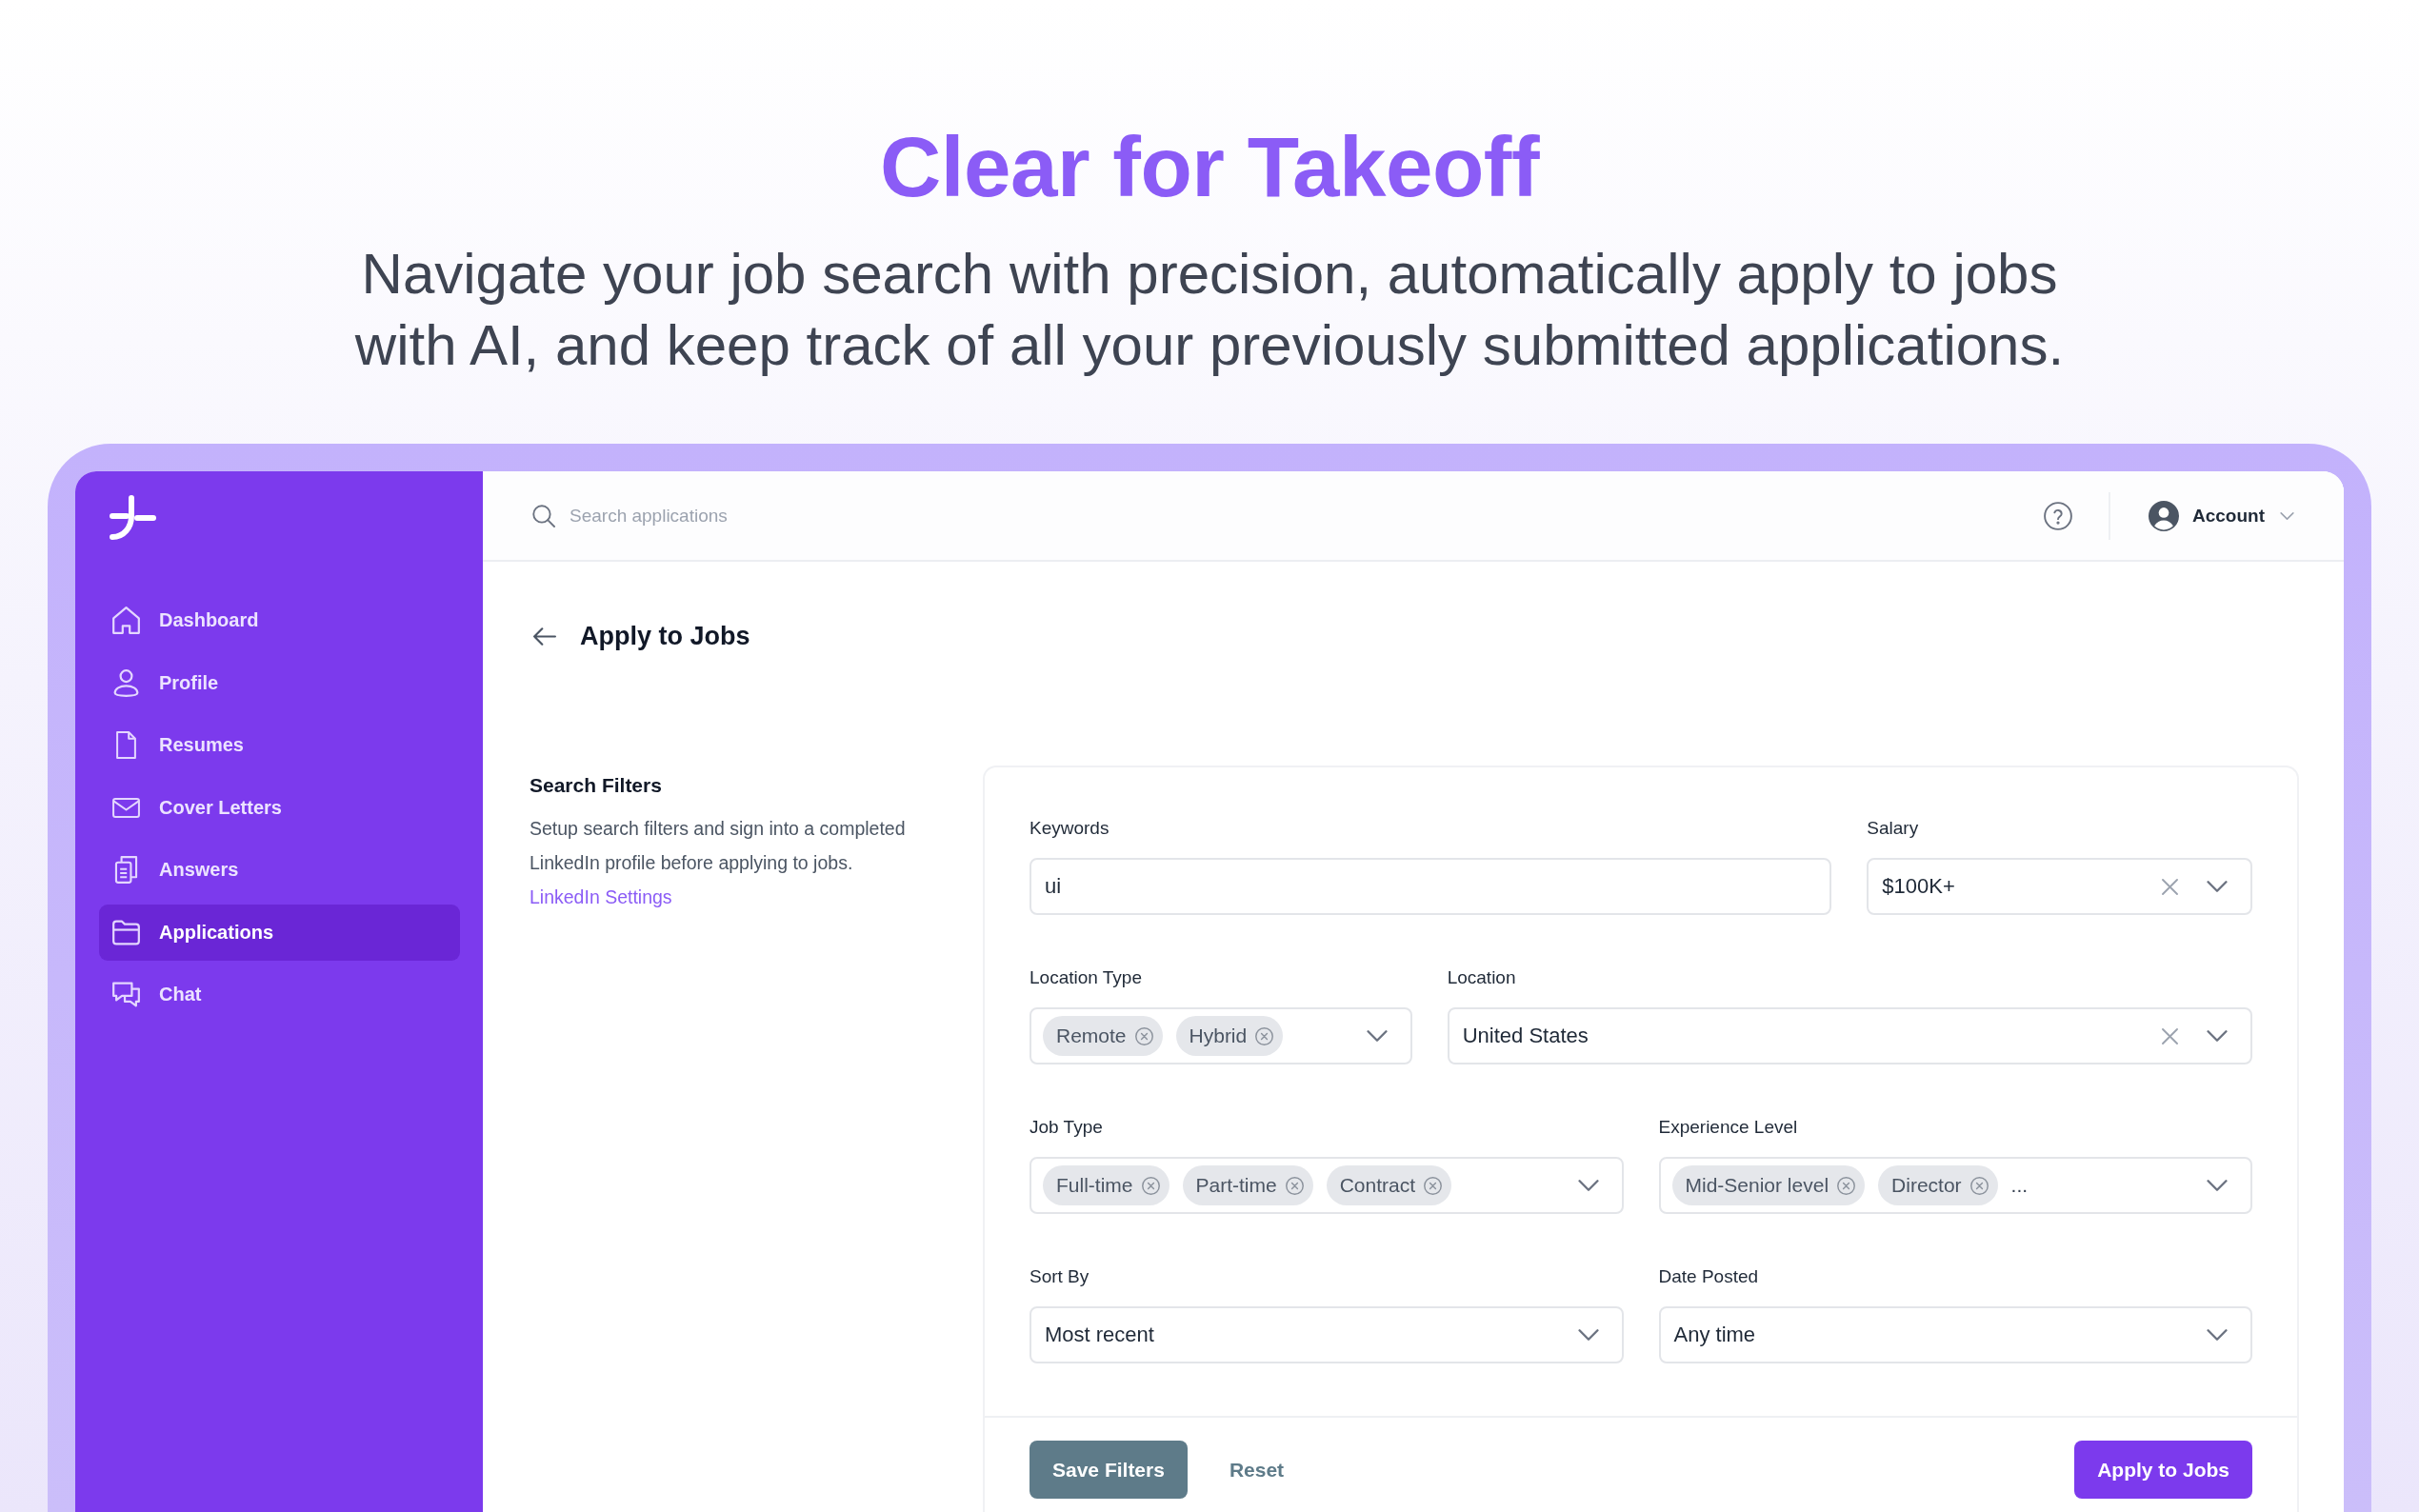  Describe the element at coordinates (132, 518) in the screenshot. I see `logo-icon` at that location.